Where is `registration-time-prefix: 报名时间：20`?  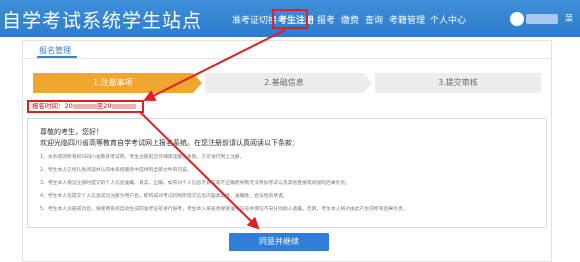 registration-time-prefix: 报名时间：20 is located at coordinates (52, 106).